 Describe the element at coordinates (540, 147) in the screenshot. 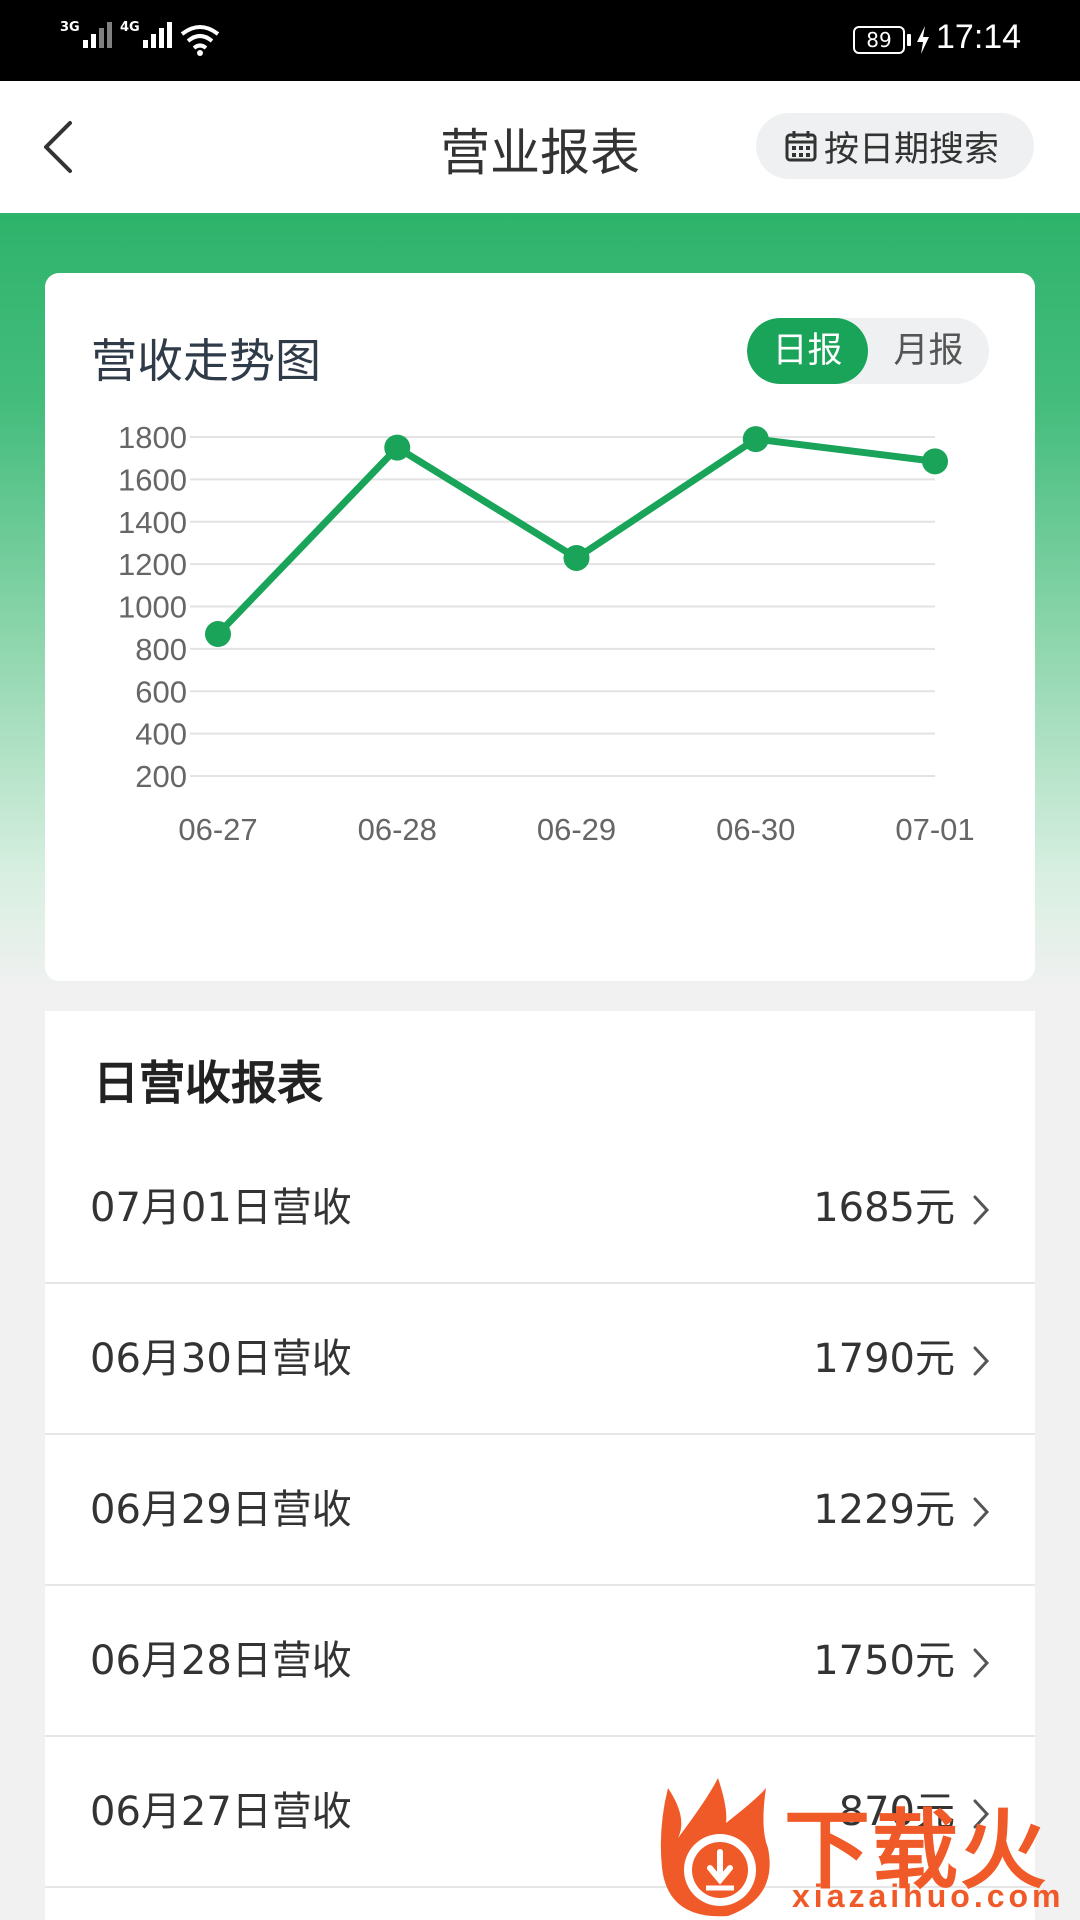

I see `app-header: 营业报表 按日期搜索` at that location.